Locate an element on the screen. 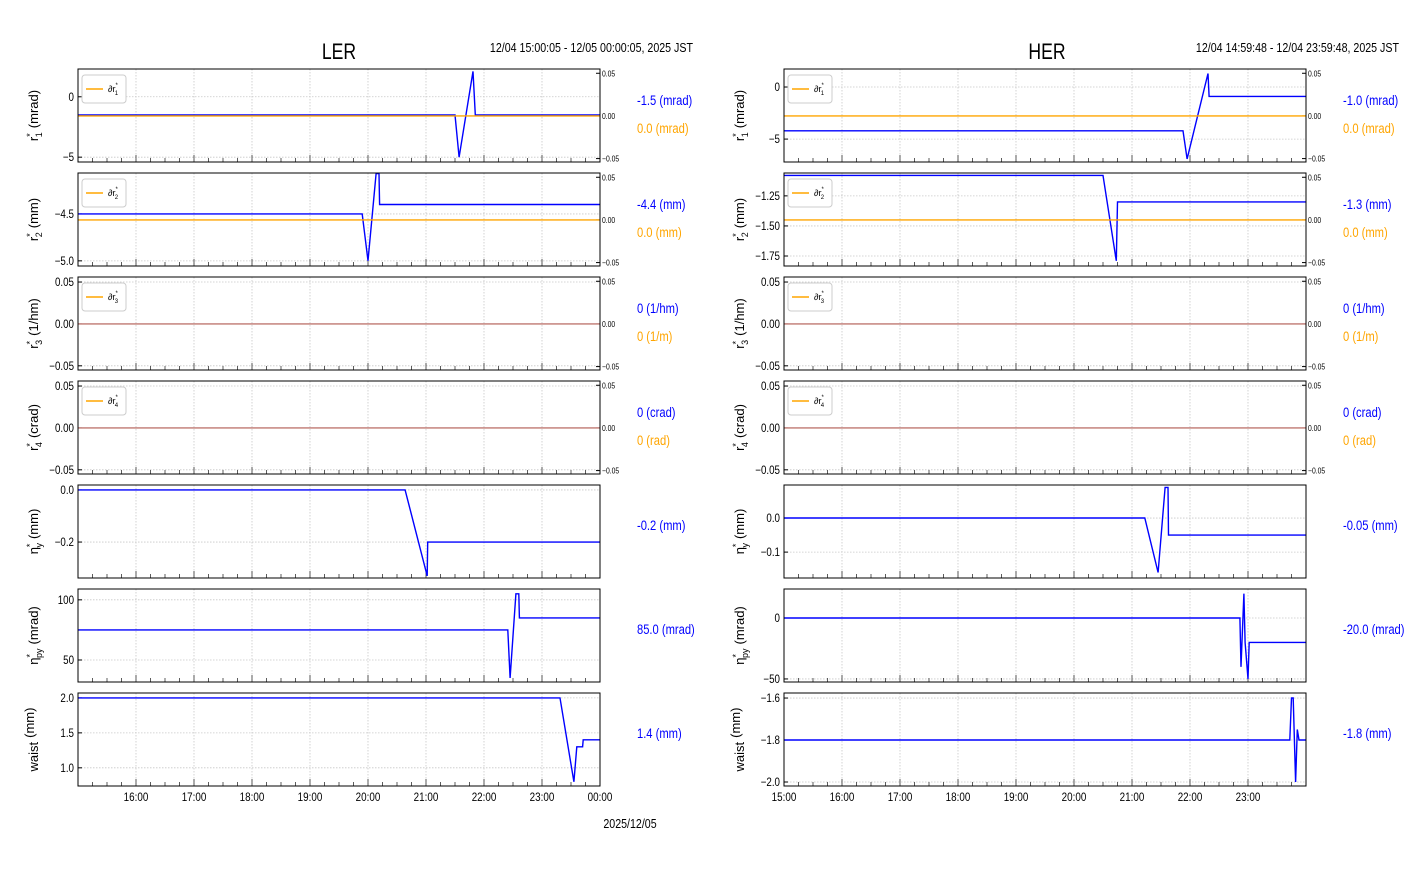  current-value-label: -4.4 (mm) is located at coordinates (661, 204).